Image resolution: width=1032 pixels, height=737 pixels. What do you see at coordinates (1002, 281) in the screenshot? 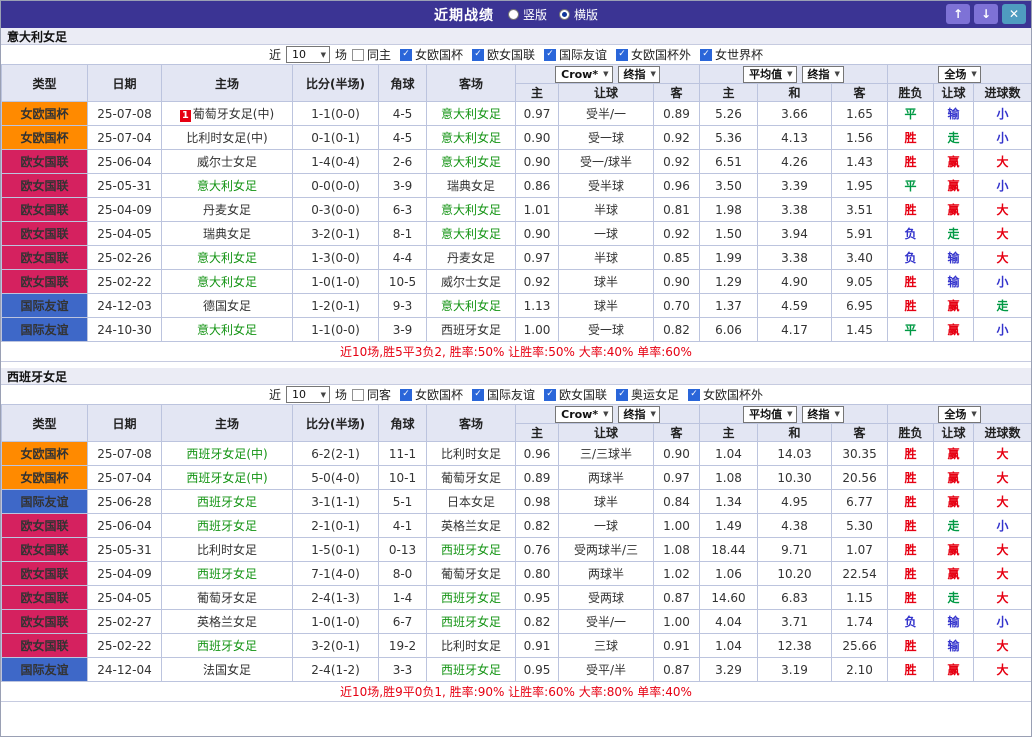
I see `goals-result-cell: 小` at bounding box center [1002, 281].